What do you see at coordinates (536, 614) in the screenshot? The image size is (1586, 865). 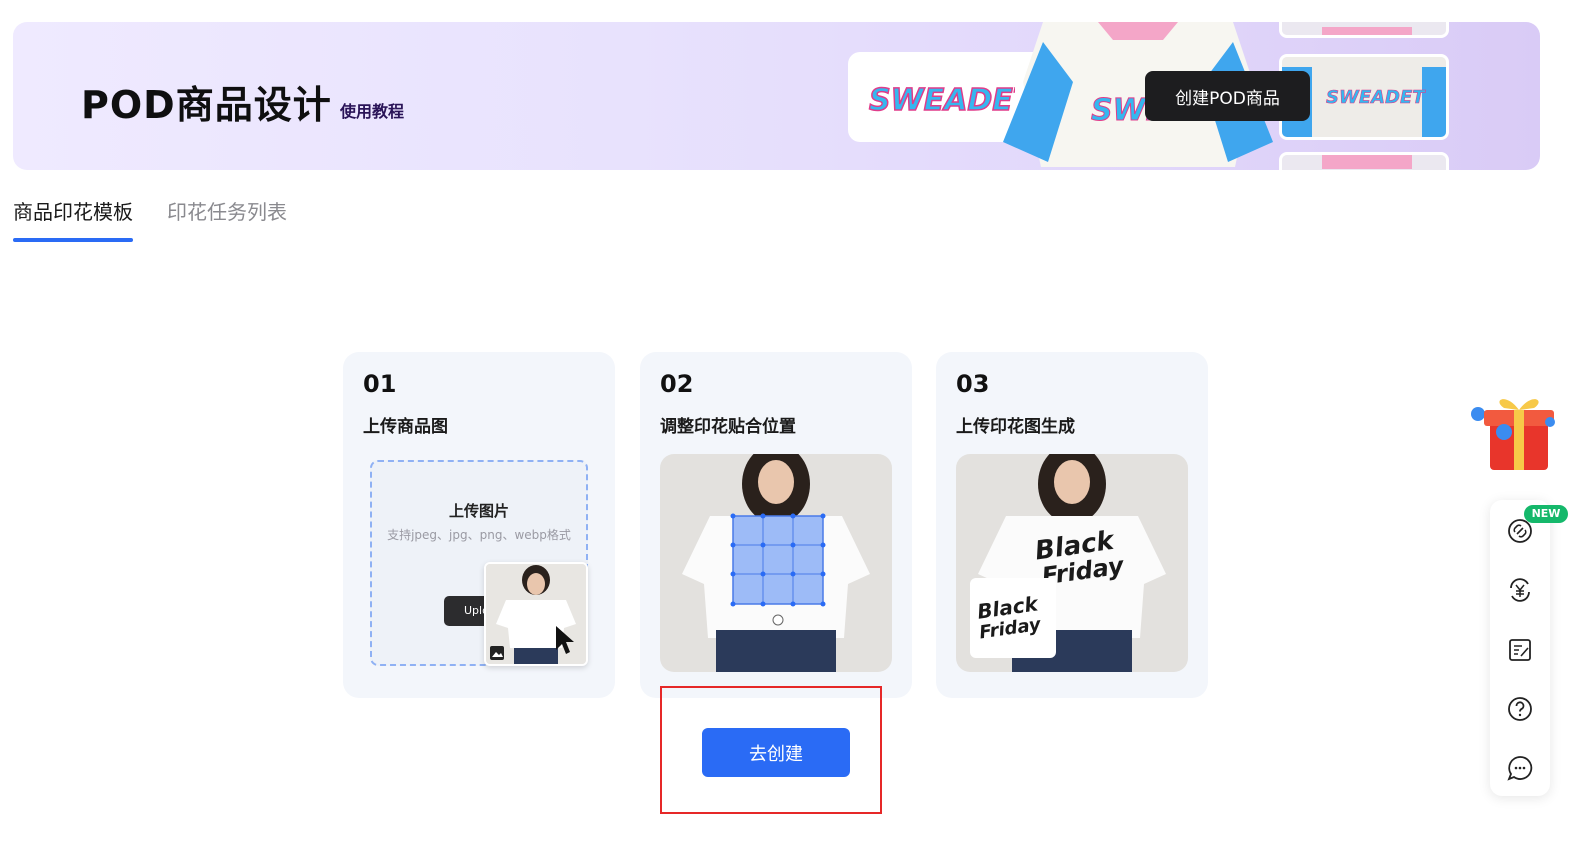 I see `uploaded-product-thumbnail` at bounding box center [536, 614].